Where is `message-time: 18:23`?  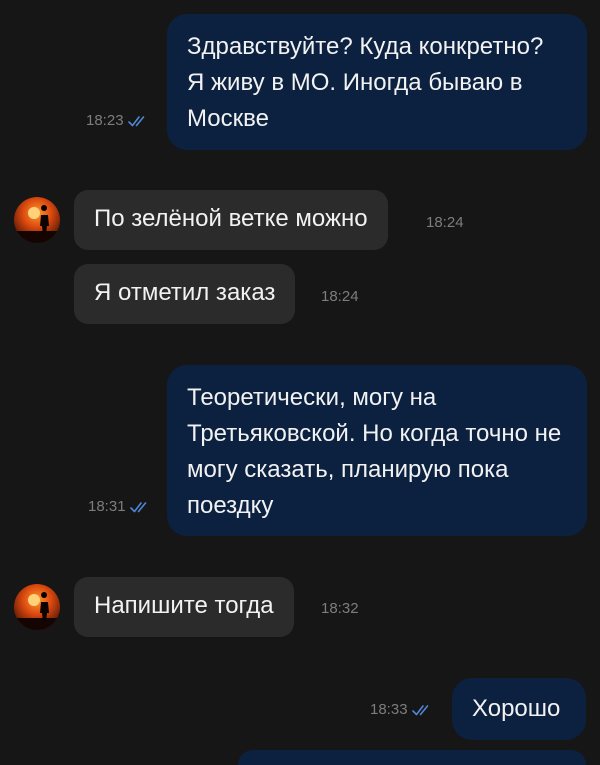 message-time: 18:23 is located at coordinates (105, 120).